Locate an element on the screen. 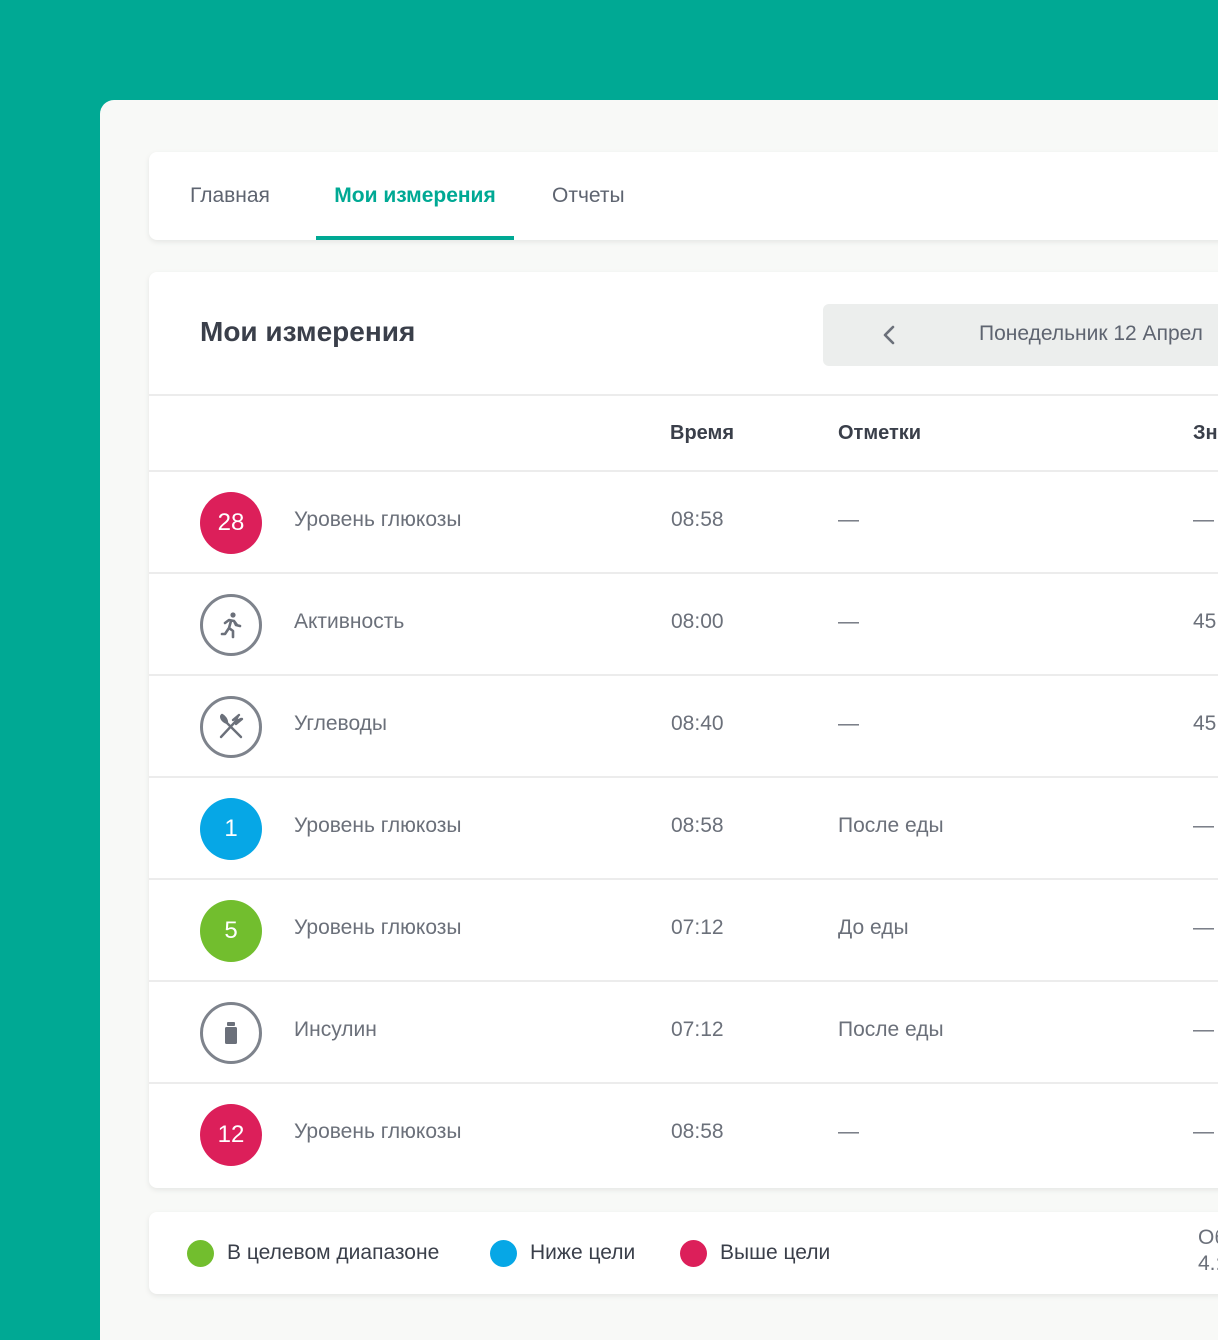 The width and height of the screenshot is (1218, 1340). active-tab-indicator is located at coordinates (415, 238).